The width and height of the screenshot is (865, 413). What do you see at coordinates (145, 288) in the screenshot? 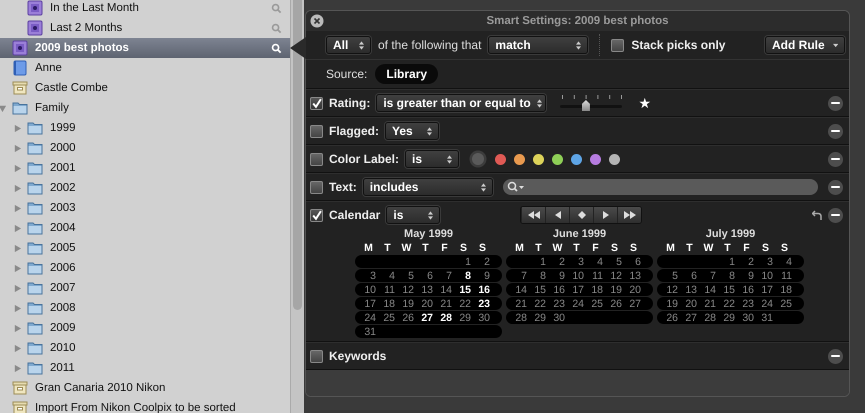
I see `sidebar-item: 2007` at bounding box center [145, 288].